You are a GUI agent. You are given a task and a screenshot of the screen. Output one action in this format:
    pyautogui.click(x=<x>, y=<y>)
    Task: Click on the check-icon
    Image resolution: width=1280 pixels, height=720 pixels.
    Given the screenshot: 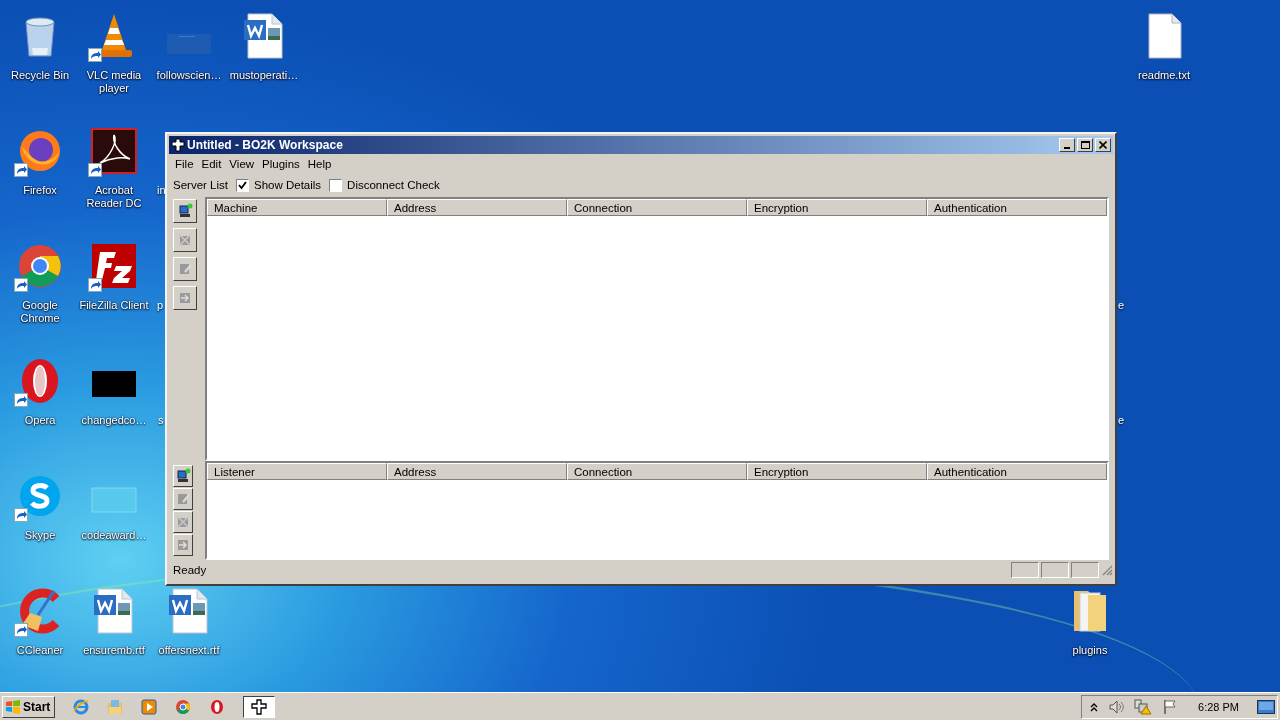 What is the action you would take?
    pyautogui.click(x=242, y=185)
    